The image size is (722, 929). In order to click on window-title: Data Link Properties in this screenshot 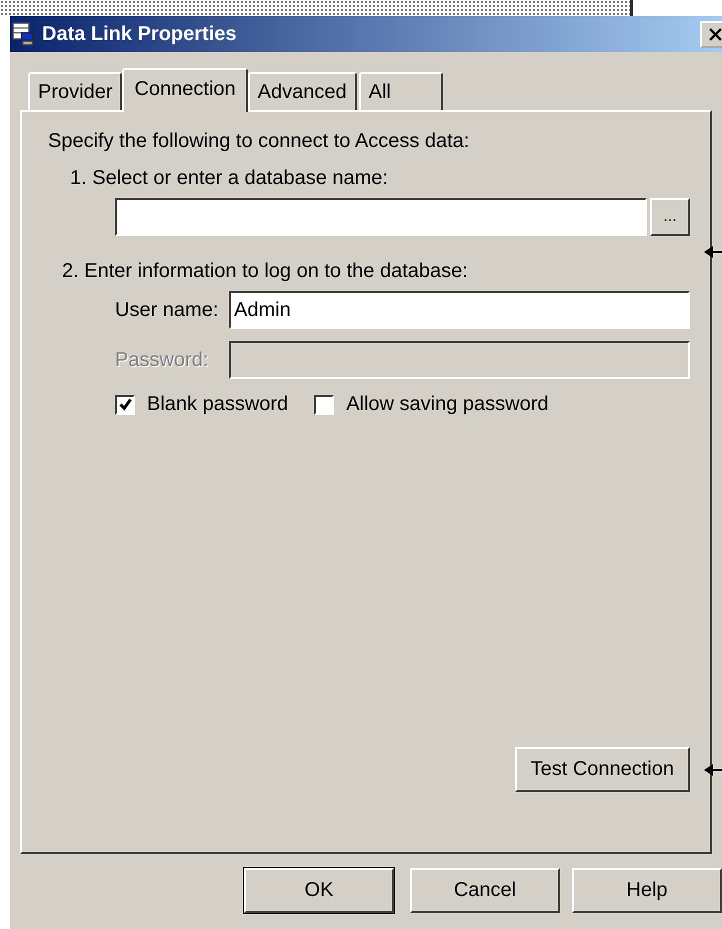, I will do `click(140, 34)`.